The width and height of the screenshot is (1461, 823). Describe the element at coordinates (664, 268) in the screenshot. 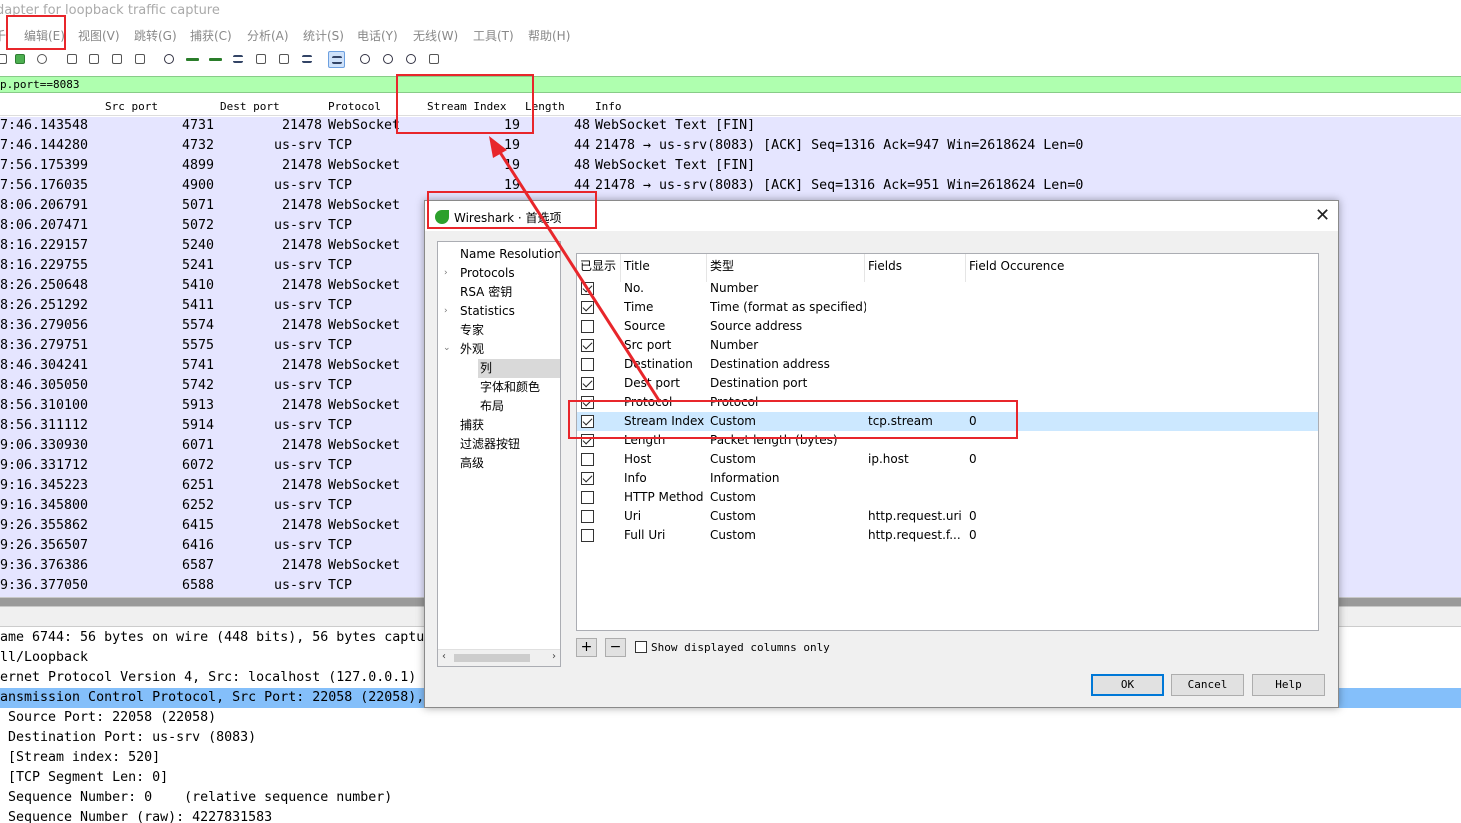

I see `header-title: Title` at that location.